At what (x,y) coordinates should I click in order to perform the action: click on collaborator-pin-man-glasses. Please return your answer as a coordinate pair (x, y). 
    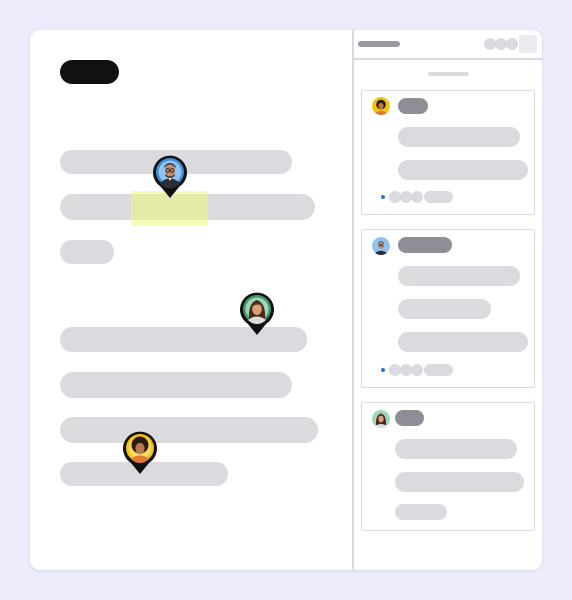
    Looking at the image, I should click on (170, 176).